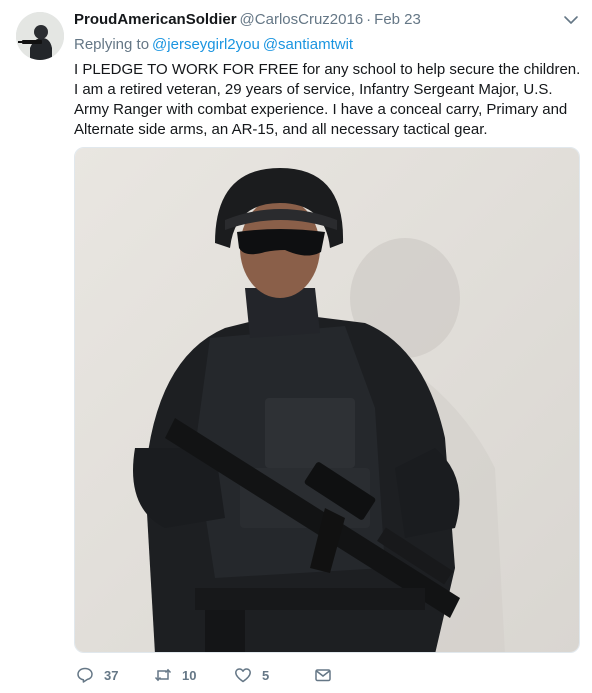  I want to click on envelope-icon, so click(323, 675).